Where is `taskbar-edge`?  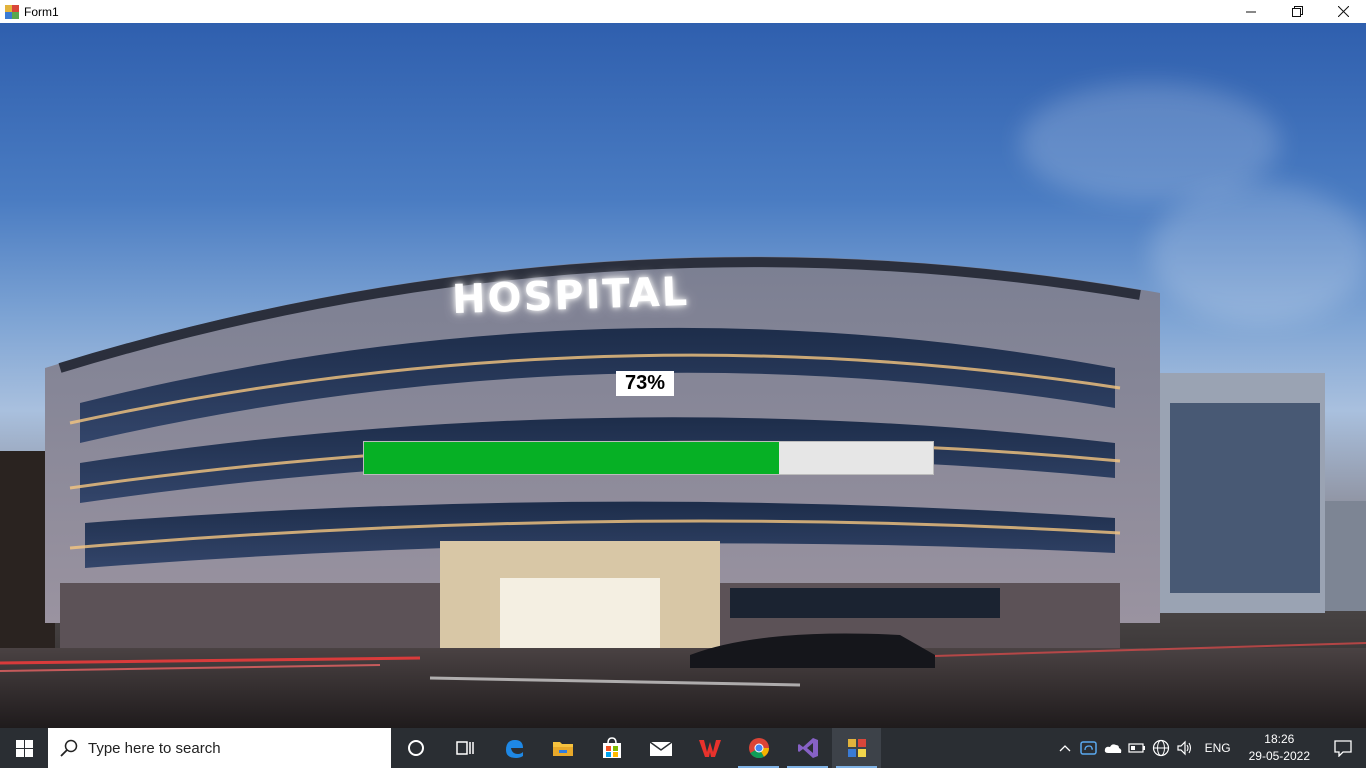 taskbar-edge is located at coordinates (513, 748).